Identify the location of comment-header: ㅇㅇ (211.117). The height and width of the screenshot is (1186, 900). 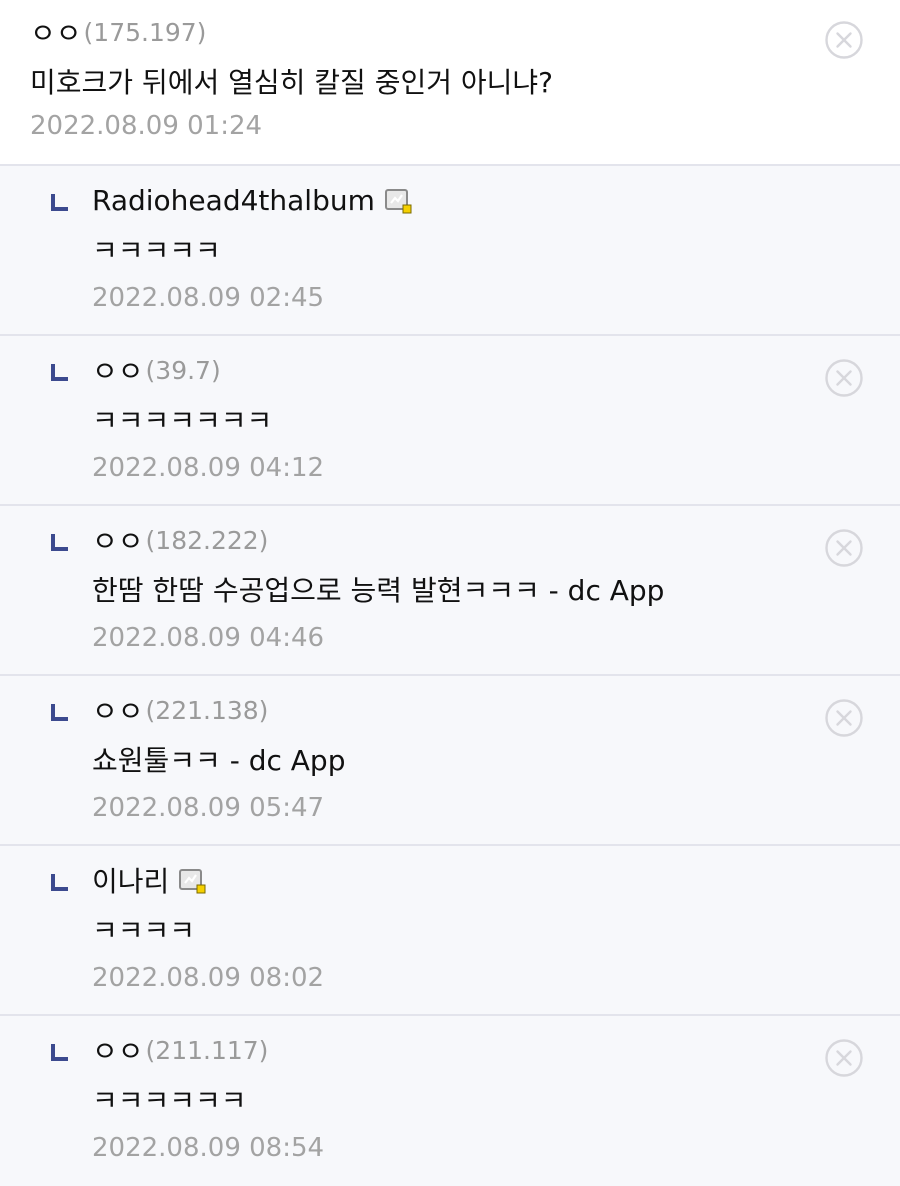
(496, 1050).